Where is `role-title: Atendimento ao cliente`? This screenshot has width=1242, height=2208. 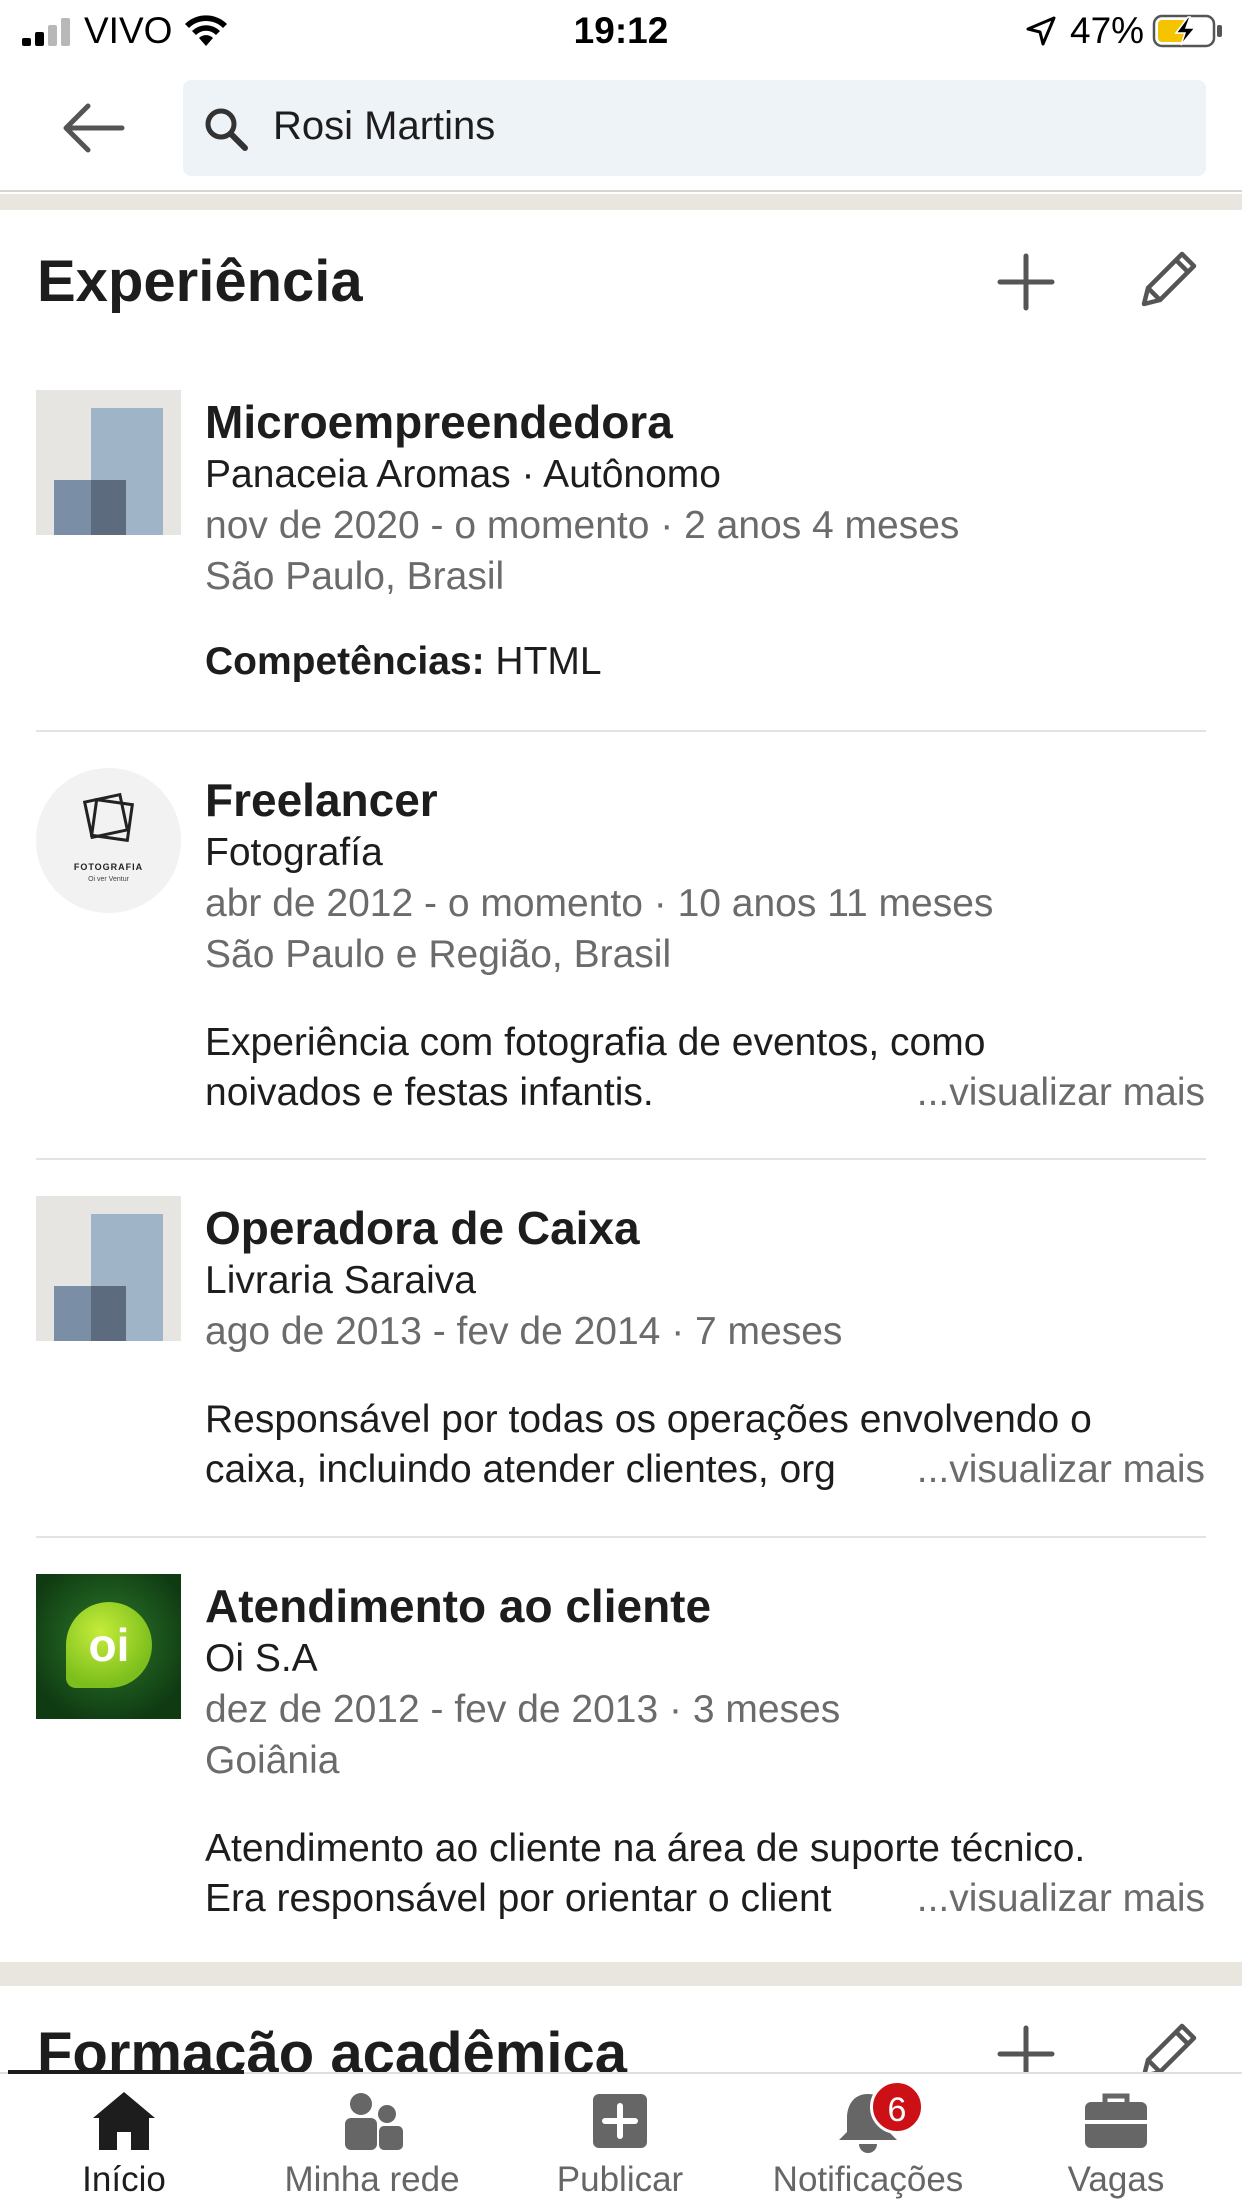 role-title: Atendimento ao cliente is located at coordinates (458, 1606).